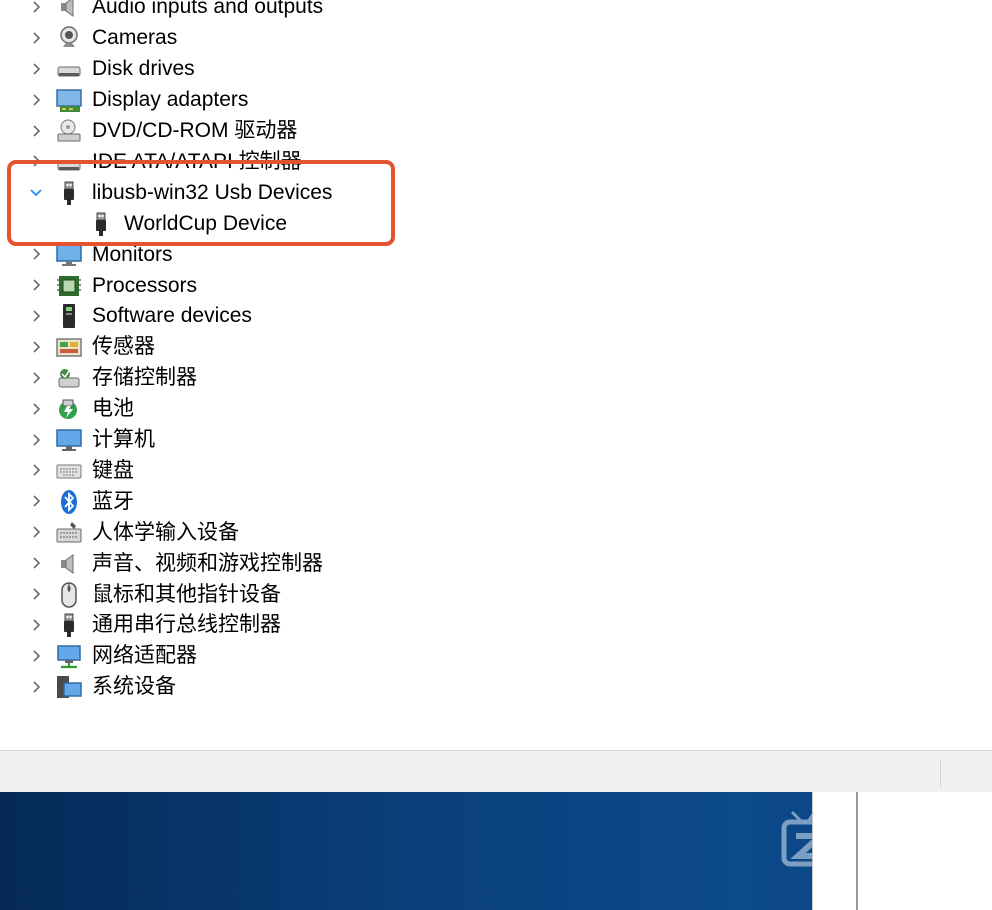  What do you see at coordinates (69, 69) in the screenshot?
I see `disk-drive-icon` at bounding box center [69, 69].